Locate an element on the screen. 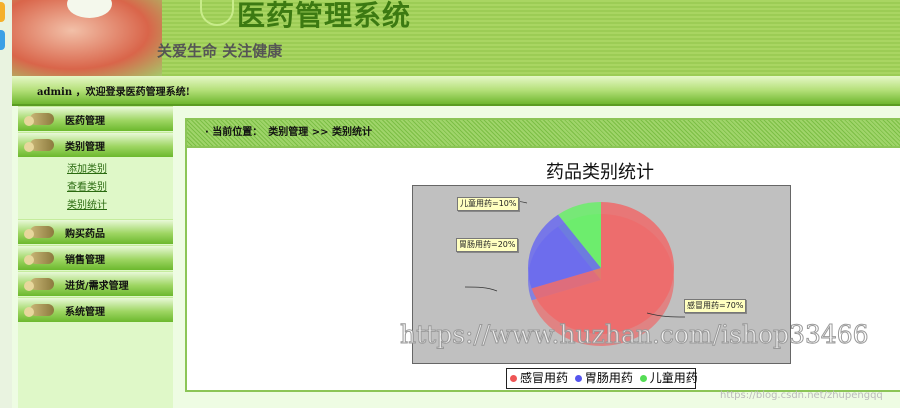 Image resolution: width=900 pixels, height=408 pixels. chart-legend: 感冒用药 胃肠用药 儿童用药 is located at coordinates (602, 378).